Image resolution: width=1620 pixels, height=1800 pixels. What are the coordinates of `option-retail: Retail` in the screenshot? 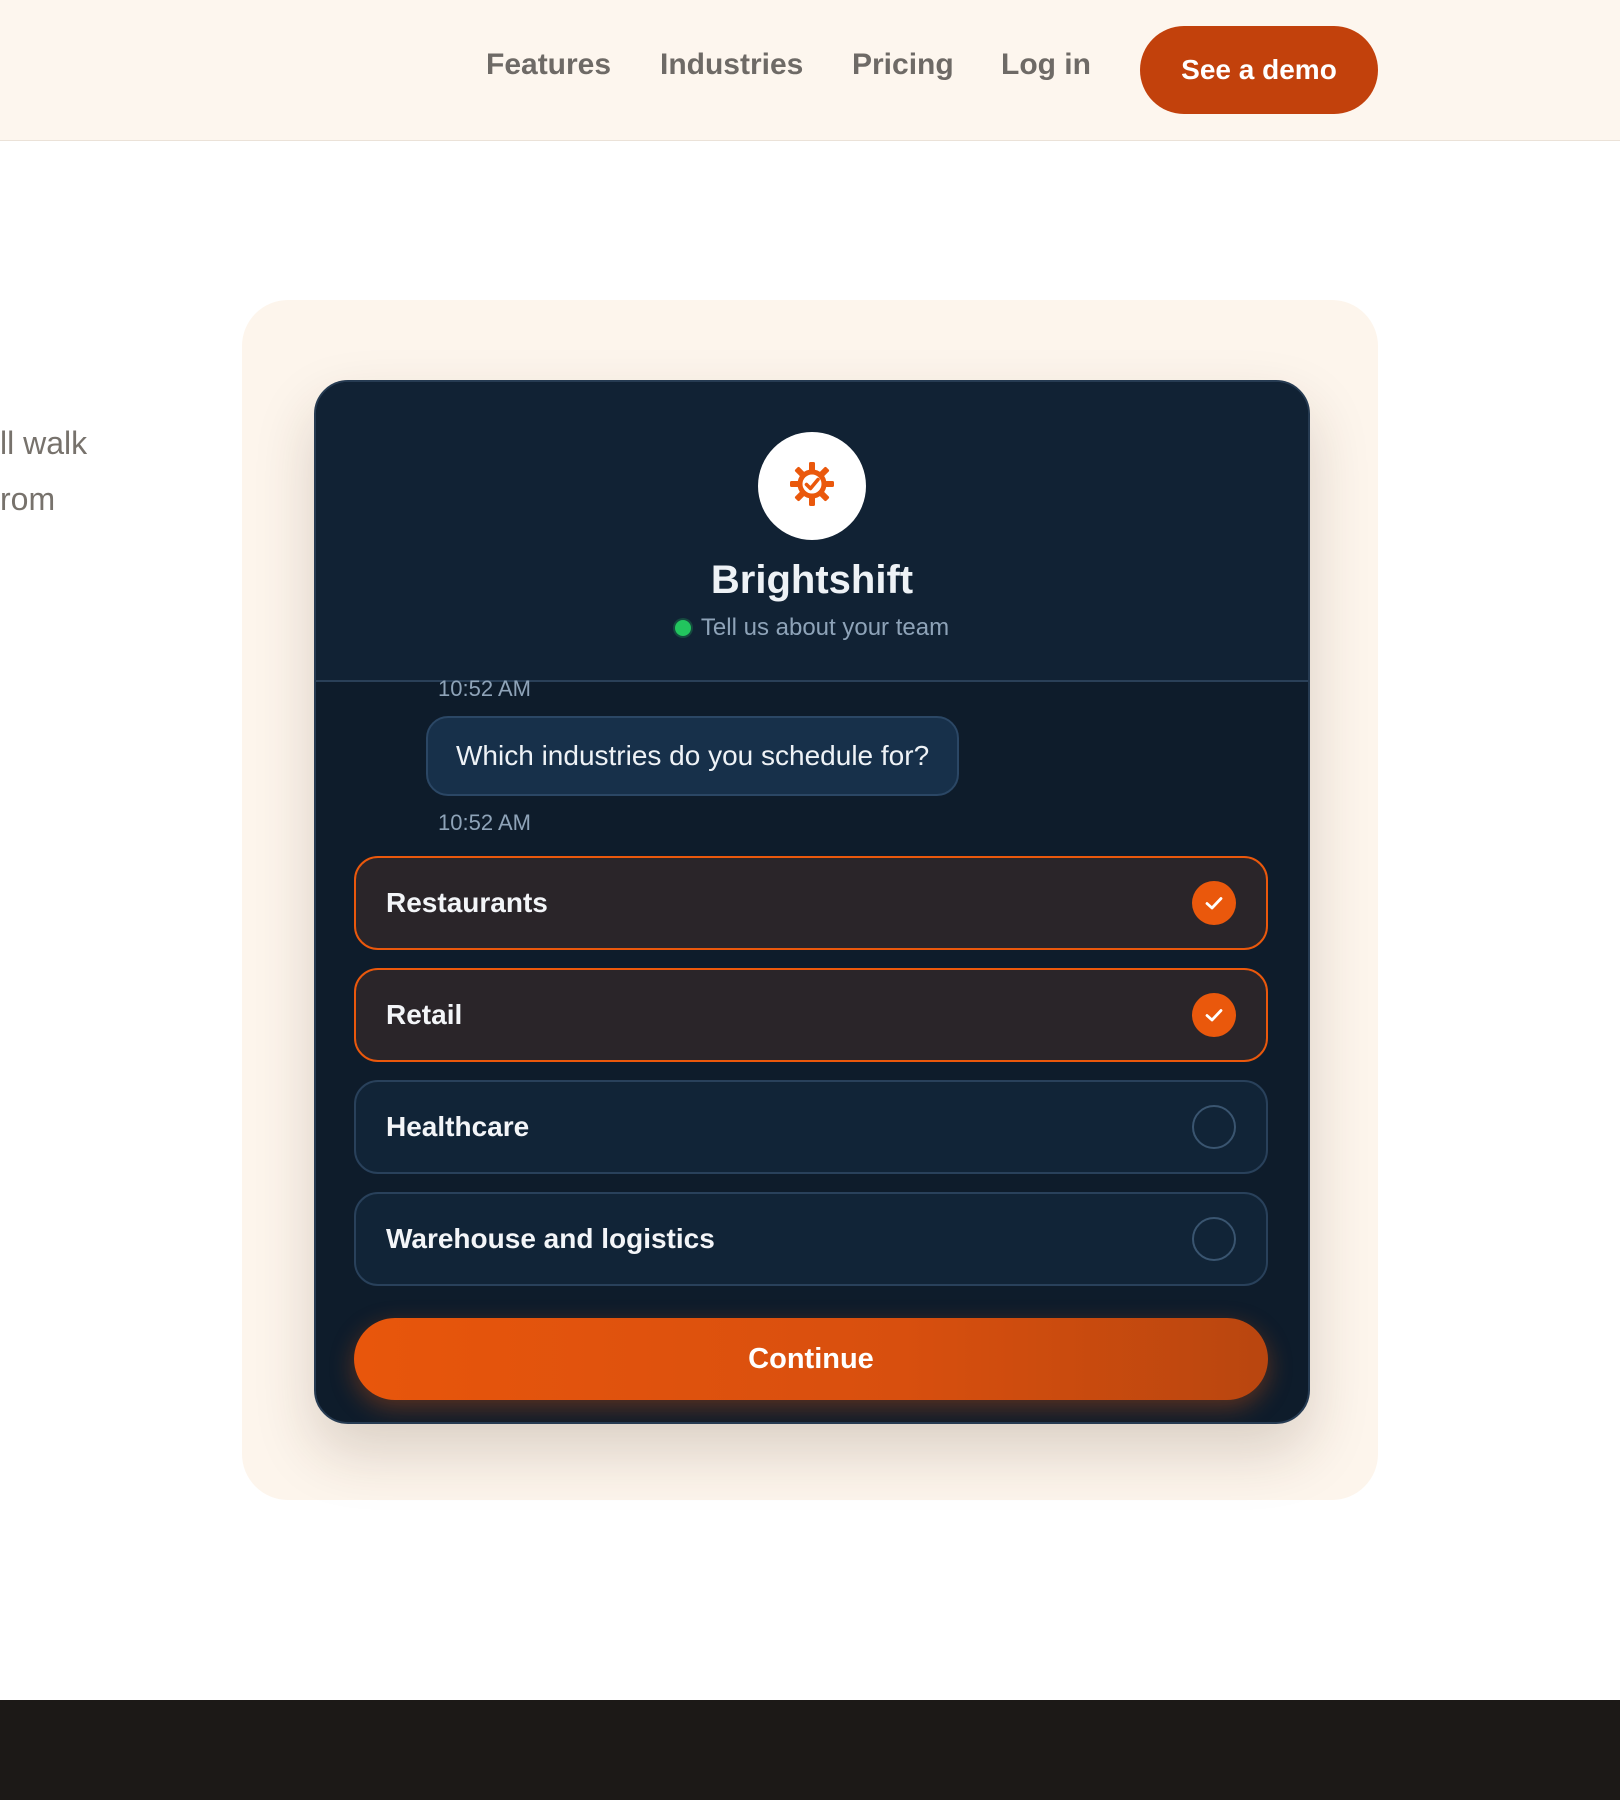 It's located at (811, 1015).